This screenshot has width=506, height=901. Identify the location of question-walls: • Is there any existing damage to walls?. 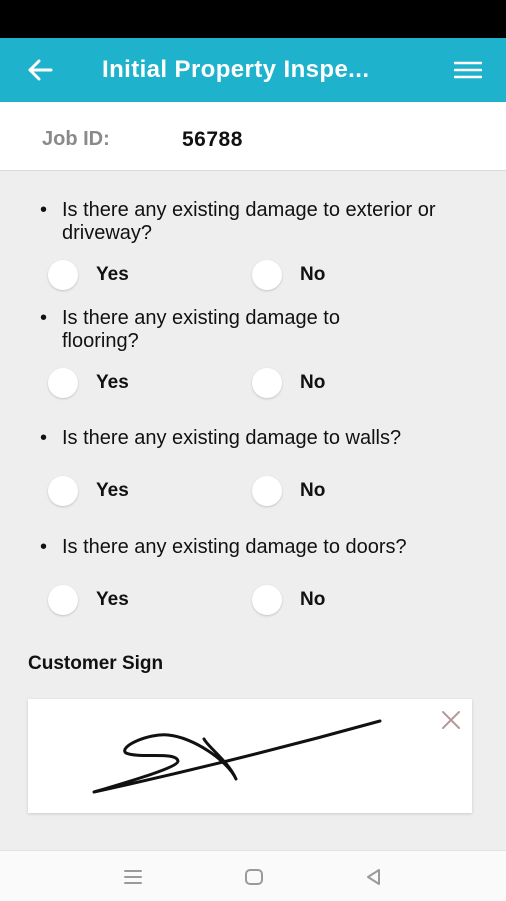
(265, 438).